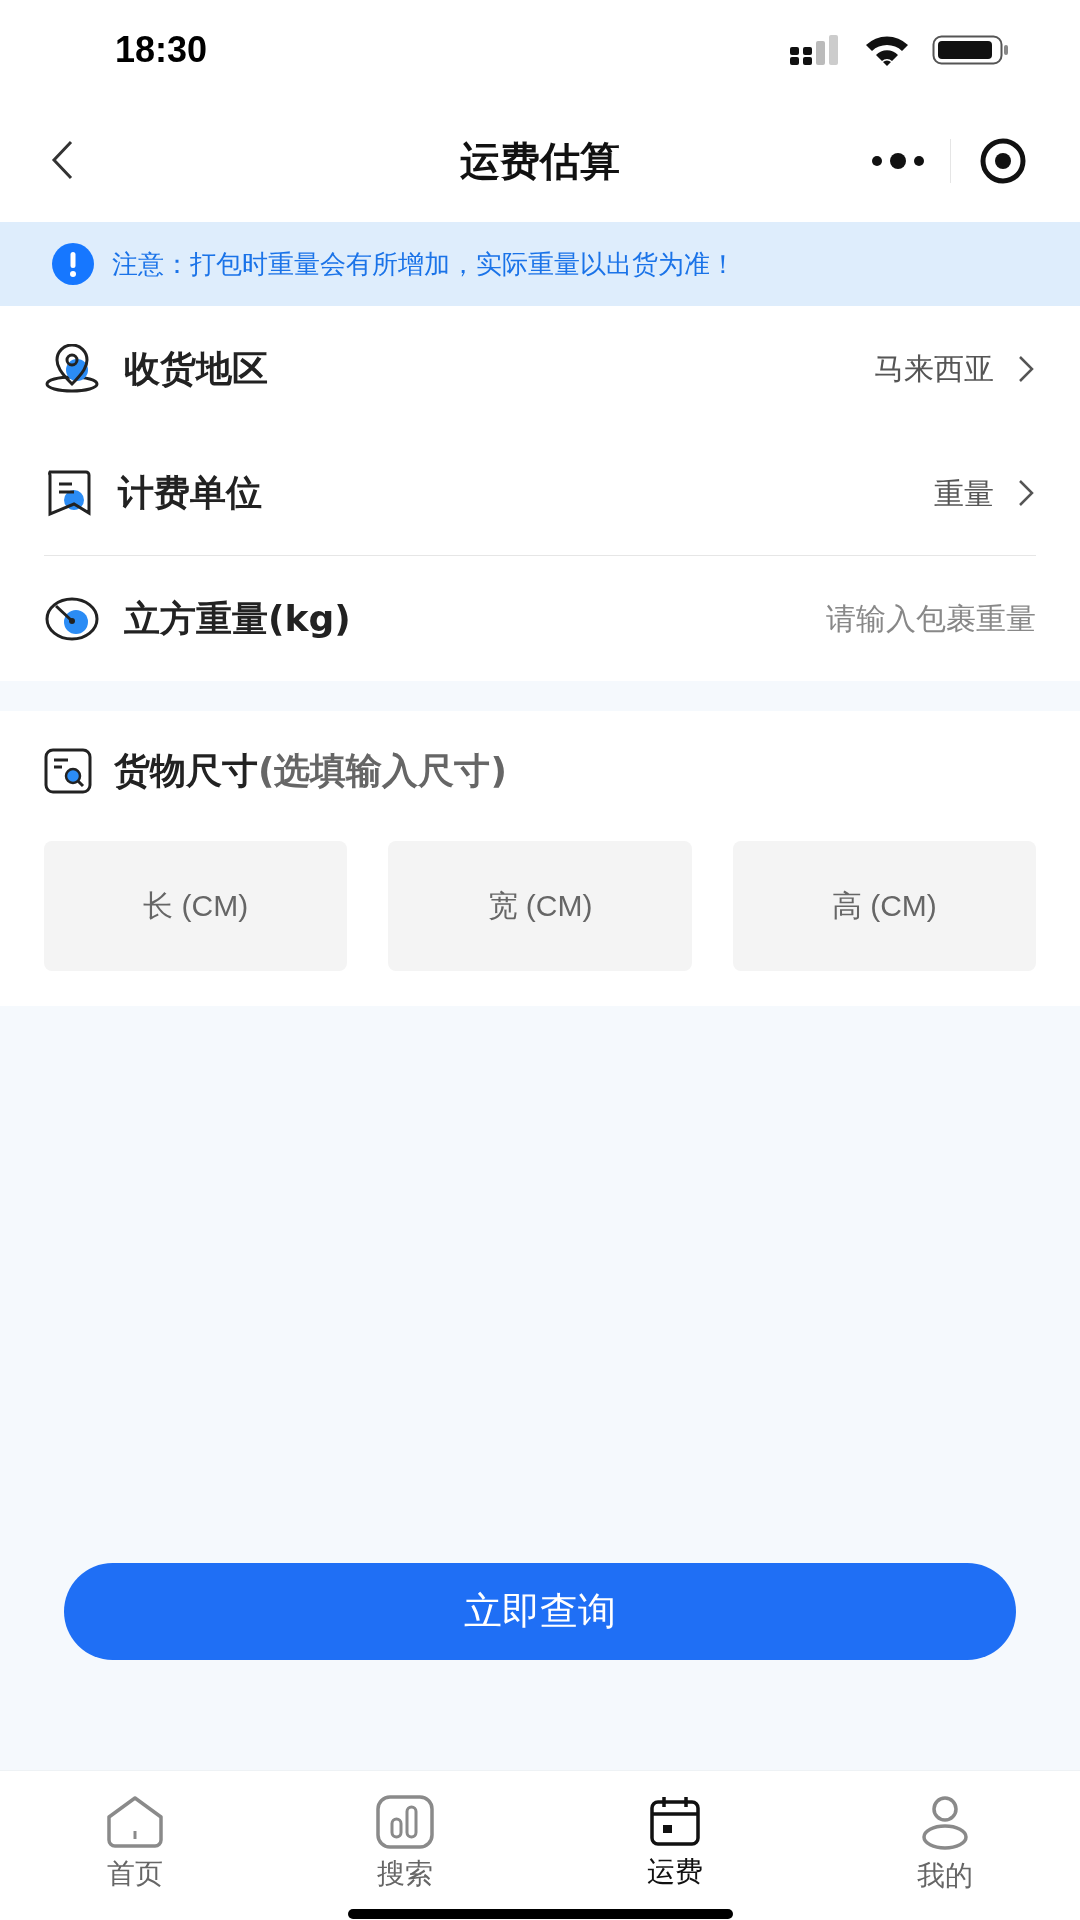 Image resolution: width=1080 pixels, height=1920 pixels. Describe the element at coordinates (540, 368) in the screenshot. I see `form-row: 收货地区 马来西亚` at that location.